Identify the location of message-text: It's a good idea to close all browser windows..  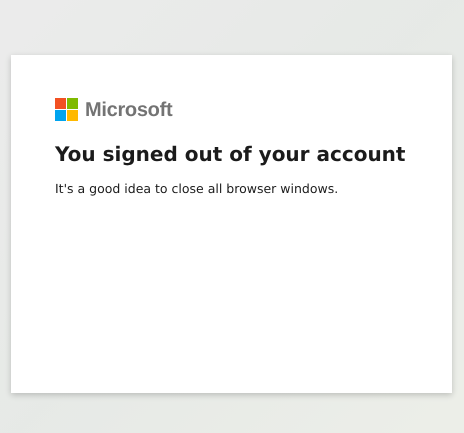
(197, 188).